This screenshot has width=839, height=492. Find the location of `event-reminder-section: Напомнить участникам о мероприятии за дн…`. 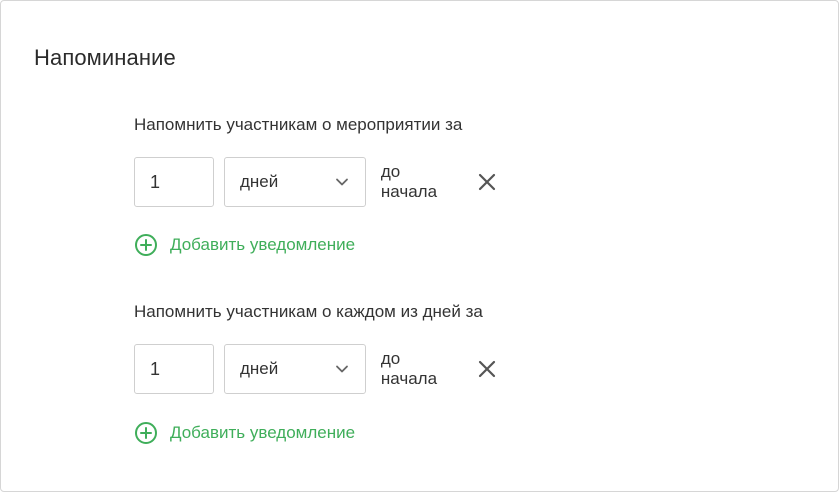

event-reminder-section: Напомнить участникам о мероприятии за дн… is located at coordinates (315, 185).